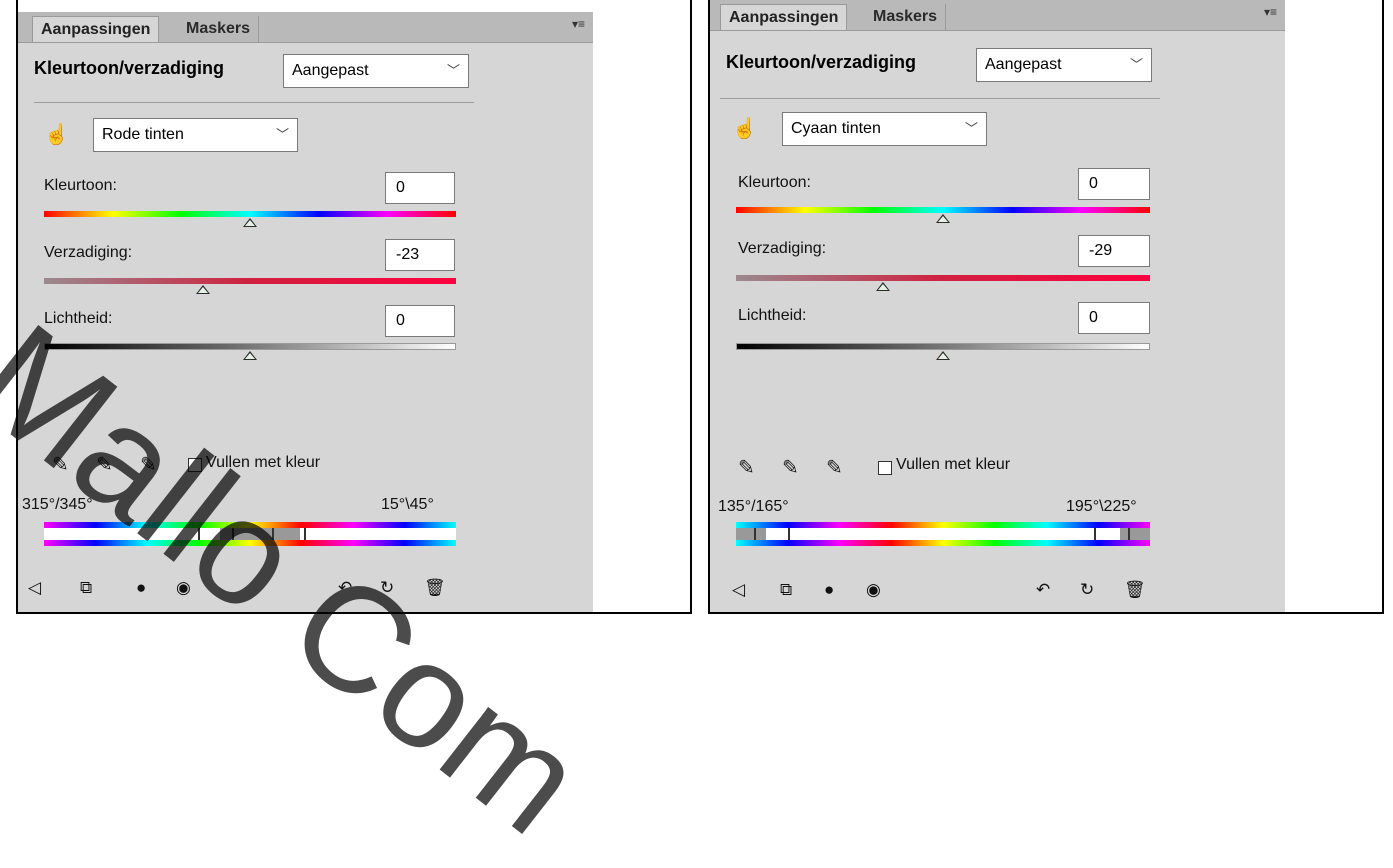 The height and width of the screenshot is (868, 1393). Describe the element at coordinates (884, 129) in the screenshot. I see `channel-dropdown: Cyaan tinten ﹀` at that location.